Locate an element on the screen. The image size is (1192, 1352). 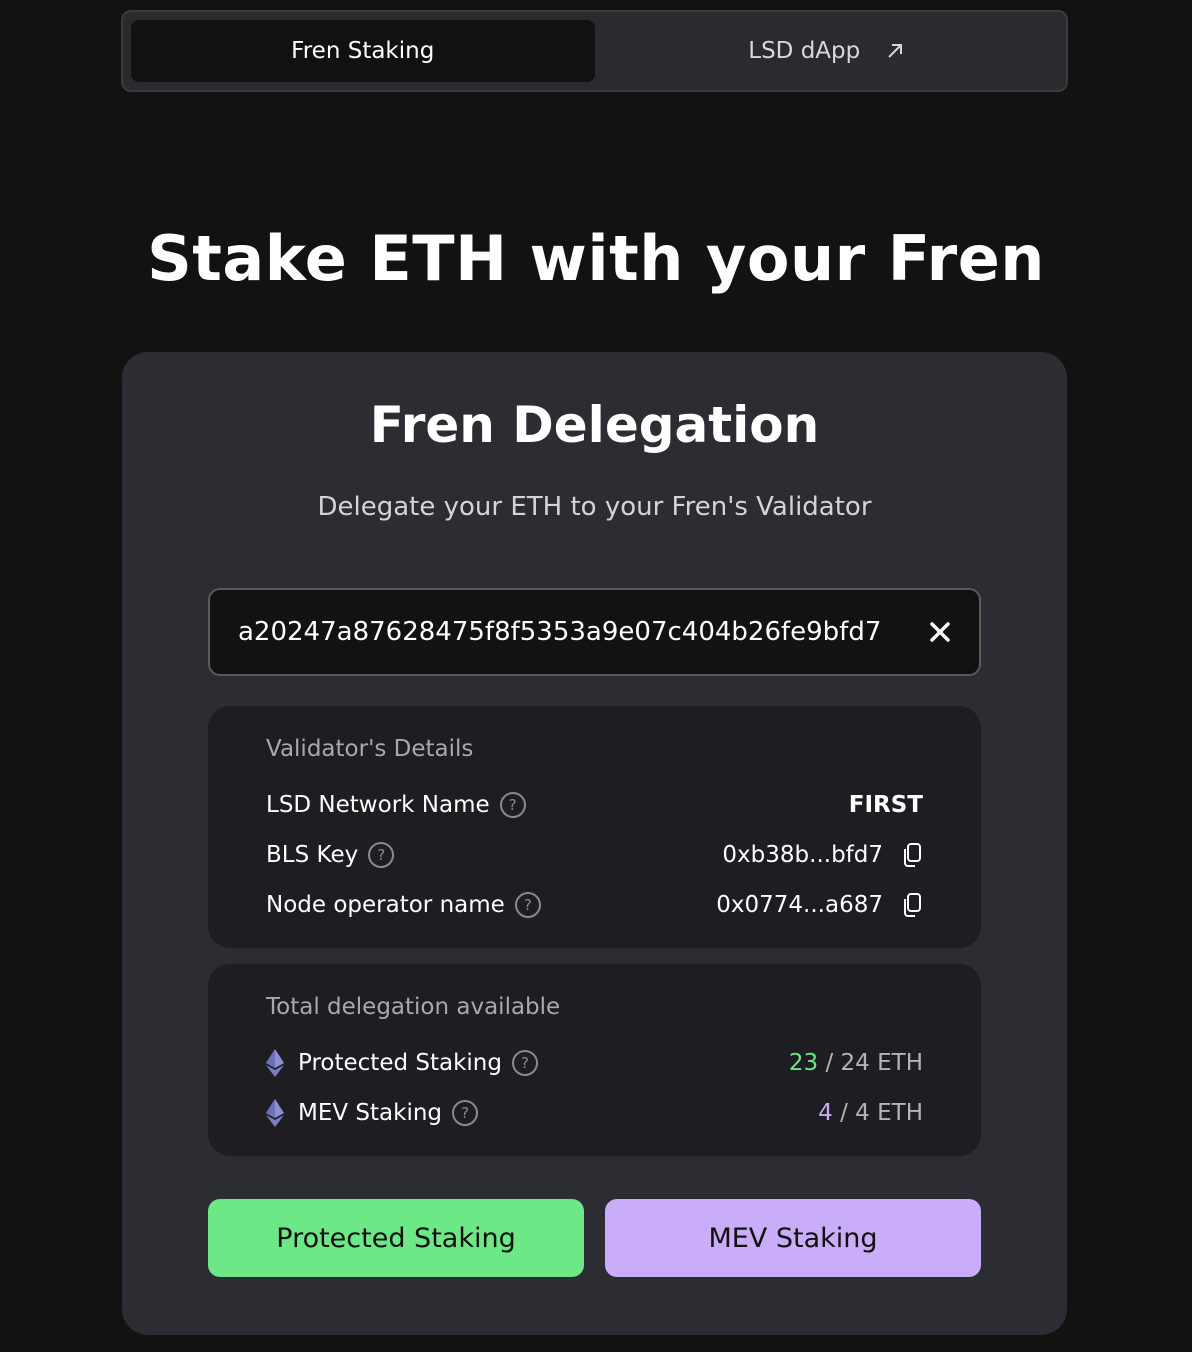
row-label: BLS Key is located at coordinates (312, 855).